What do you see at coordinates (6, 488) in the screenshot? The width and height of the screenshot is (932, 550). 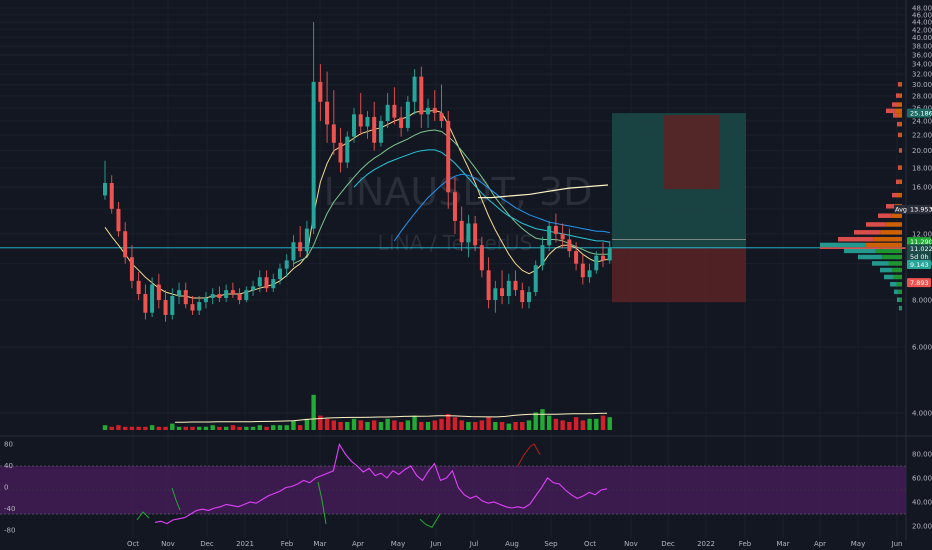 I see `rsi-left-tick: 0` at bounding box center [6, 488].